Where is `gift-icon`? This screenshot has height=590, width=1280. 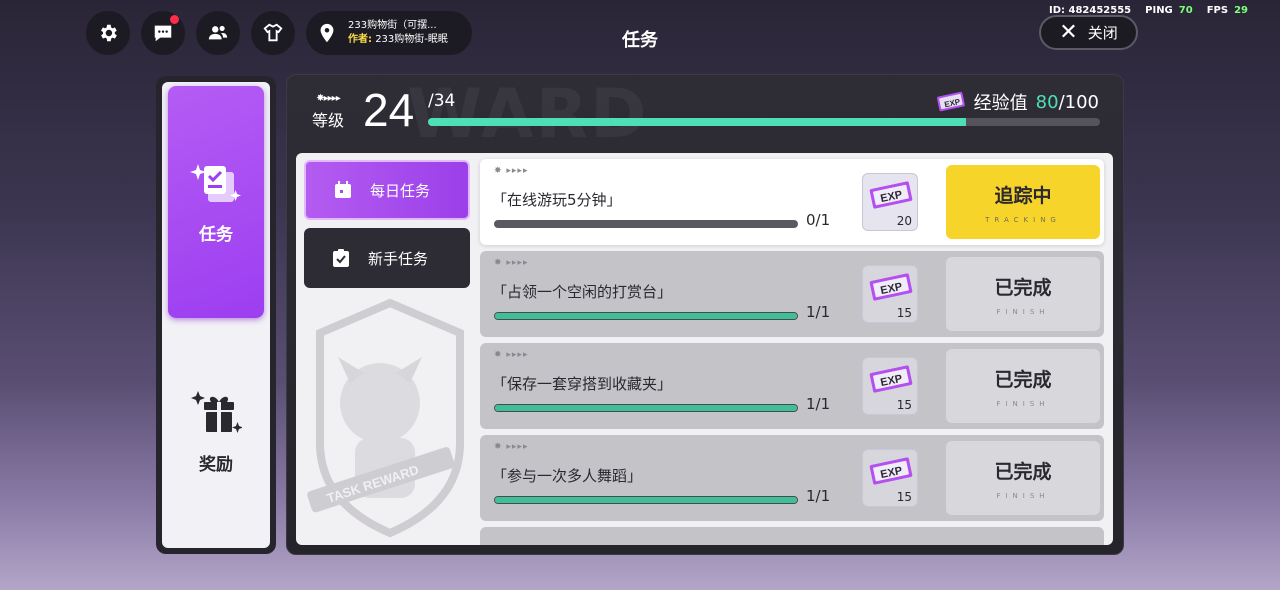 gift-icon is located at coordinates (216, 415).